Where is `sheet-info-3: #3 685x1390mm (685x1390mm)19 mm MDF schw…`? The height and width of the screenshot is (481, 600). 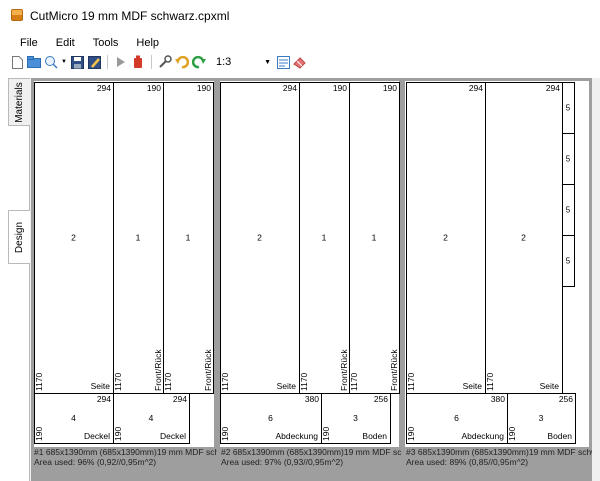
sheet-info-3: #3 685x1390mm (685x1390mm)19 mm MDF schw… is located at coordinates (499, 457).